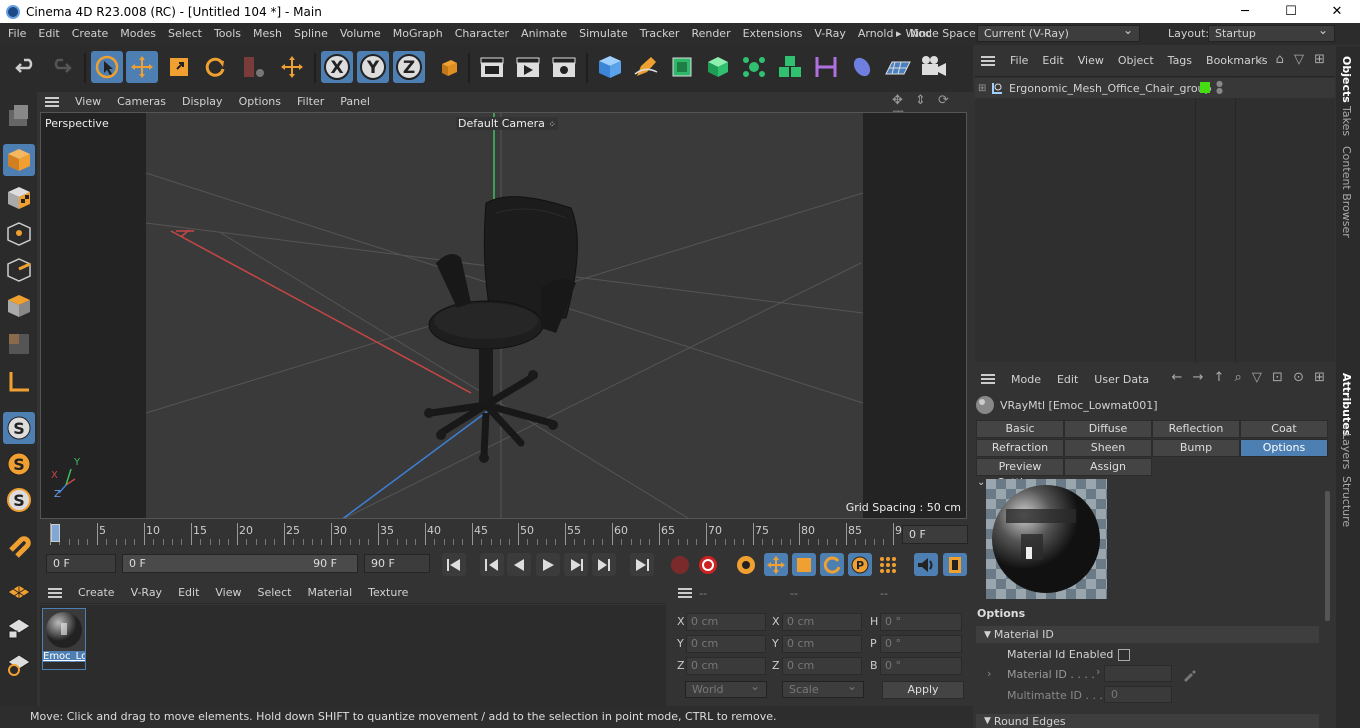 The height and width of the screenshot is (728, 1360). I want to click on tab-layers: Layers, so click(1346, 451).